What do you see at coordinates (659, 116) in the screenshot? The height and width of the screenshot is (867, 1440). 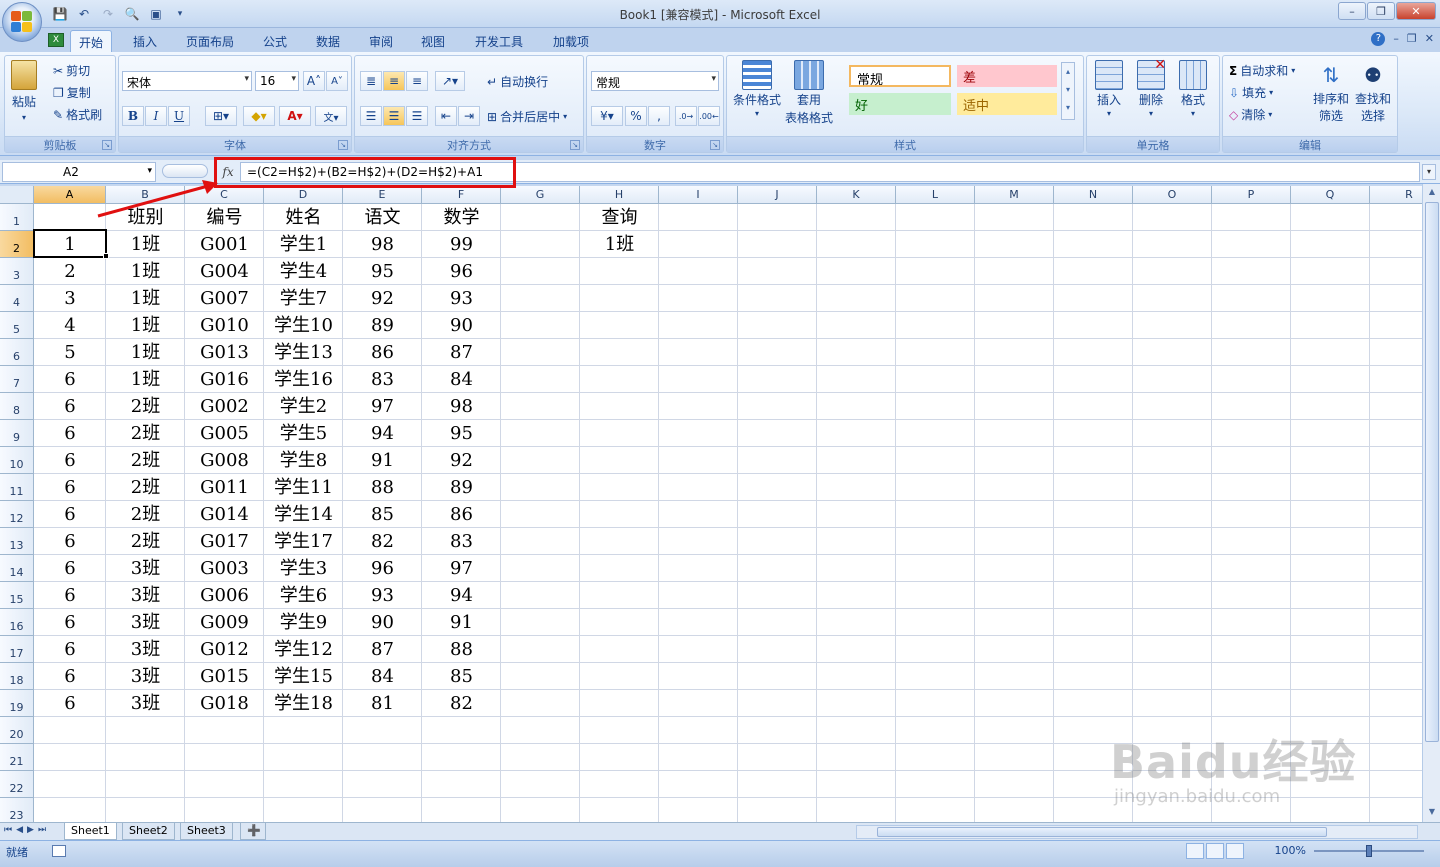 I see `comma-button: ,` at bounding box center [659, 116].